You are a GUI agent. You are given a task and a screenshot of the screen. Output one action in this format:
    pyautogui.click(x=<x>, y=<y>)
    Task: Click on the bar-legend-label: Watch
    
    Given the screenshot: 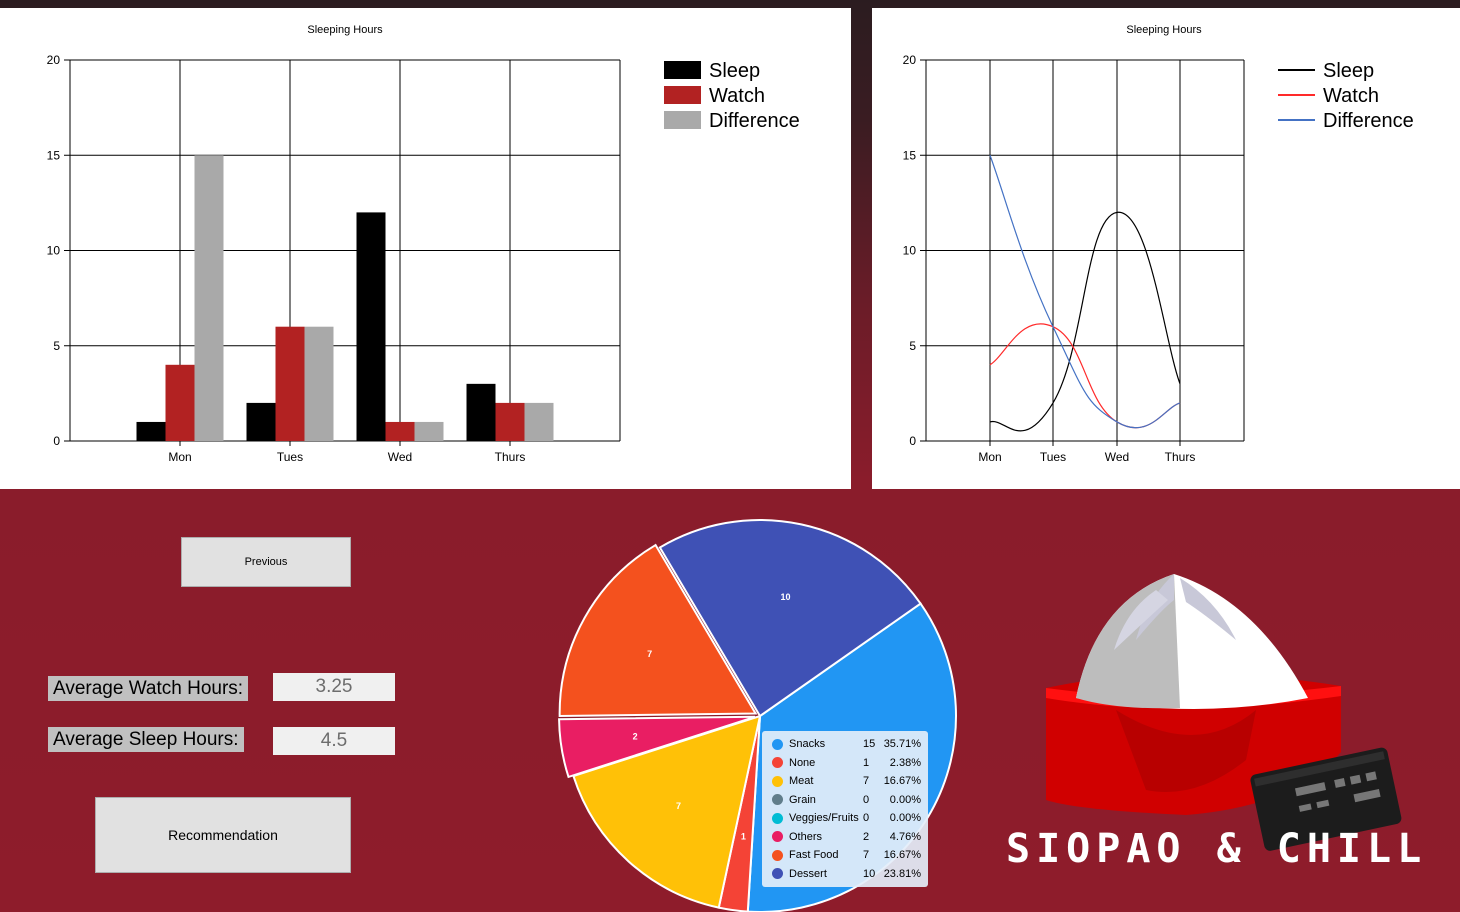 What is the action you would take?
    pyautogui.click(x=737, y=96)
    